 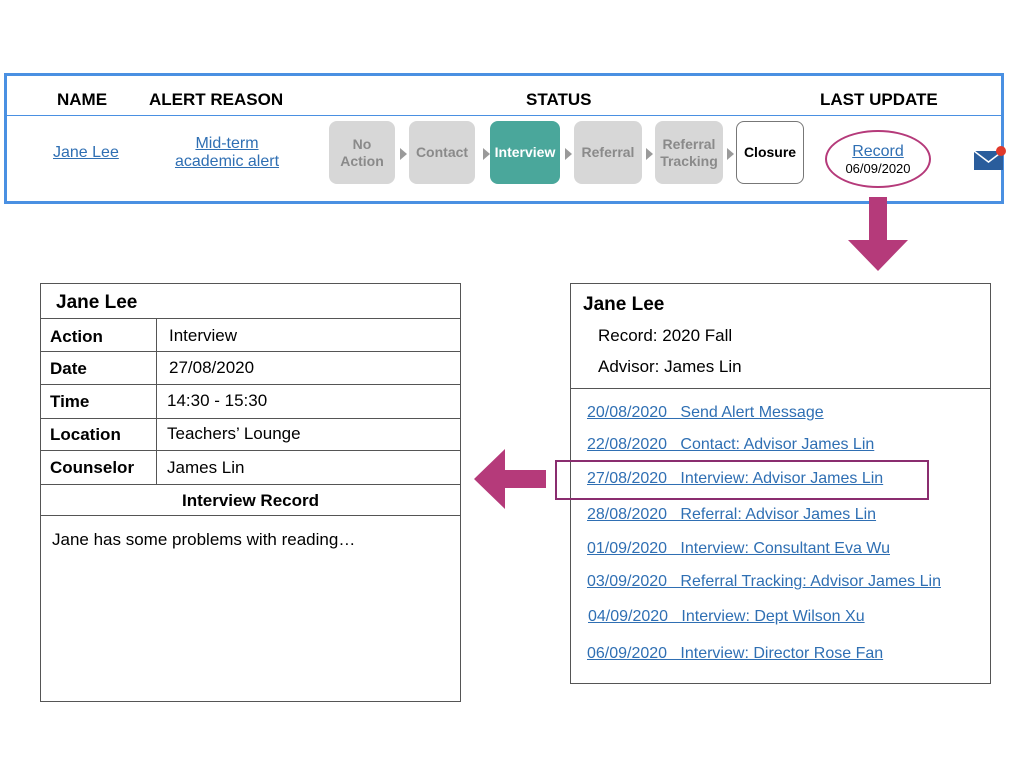 I want to click on status-step-no-action: No Action, so click(x=362, y=152).